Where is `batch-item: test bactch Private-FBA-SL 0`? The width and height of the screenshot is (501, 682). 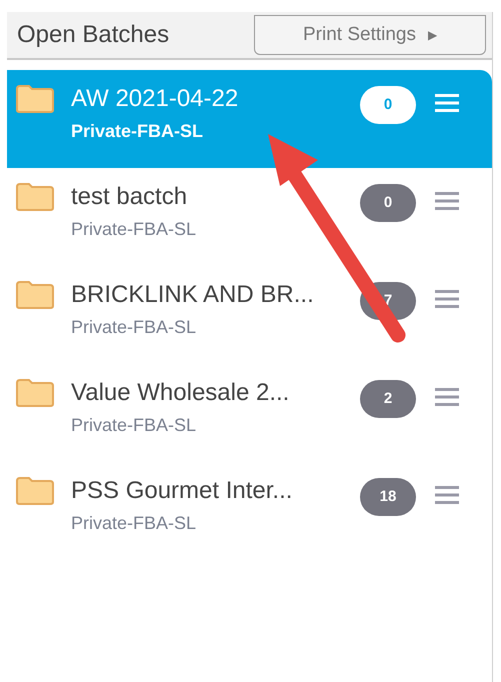
batch-item: test bactch Private-FBA-SL 0 is located at coordinates (249, 217).